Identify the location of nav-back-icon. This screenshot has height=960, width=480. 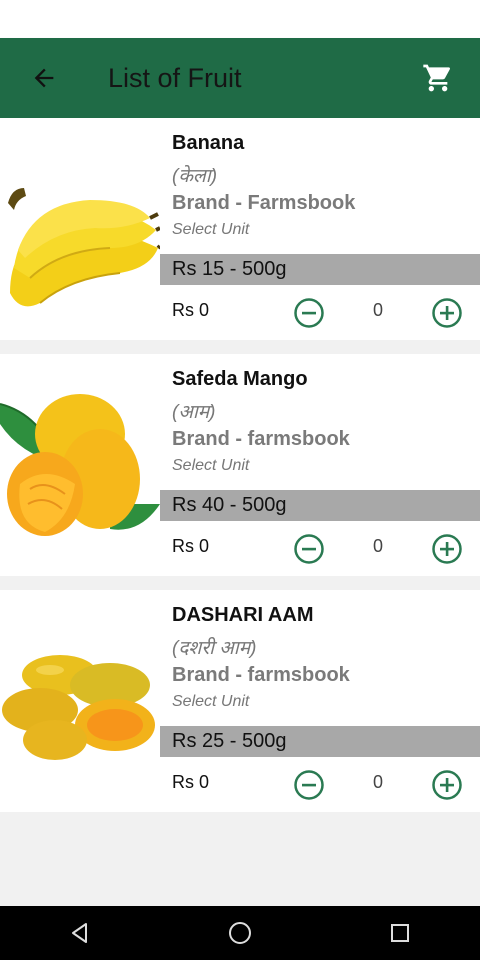
(79, 933).